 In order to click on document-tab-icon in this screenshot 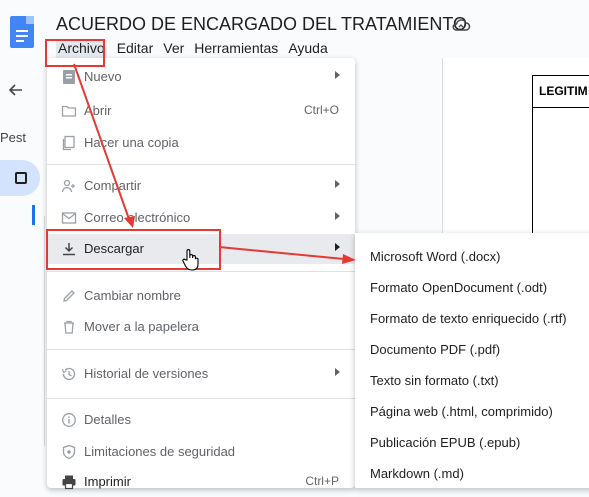, I will do `click(21, 178)`.